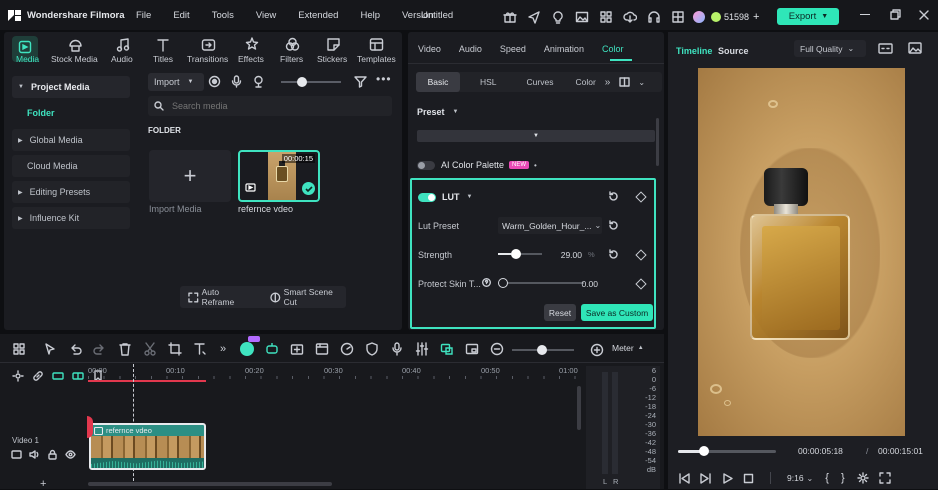  I want to click on compare-icon, so click(625, 82).